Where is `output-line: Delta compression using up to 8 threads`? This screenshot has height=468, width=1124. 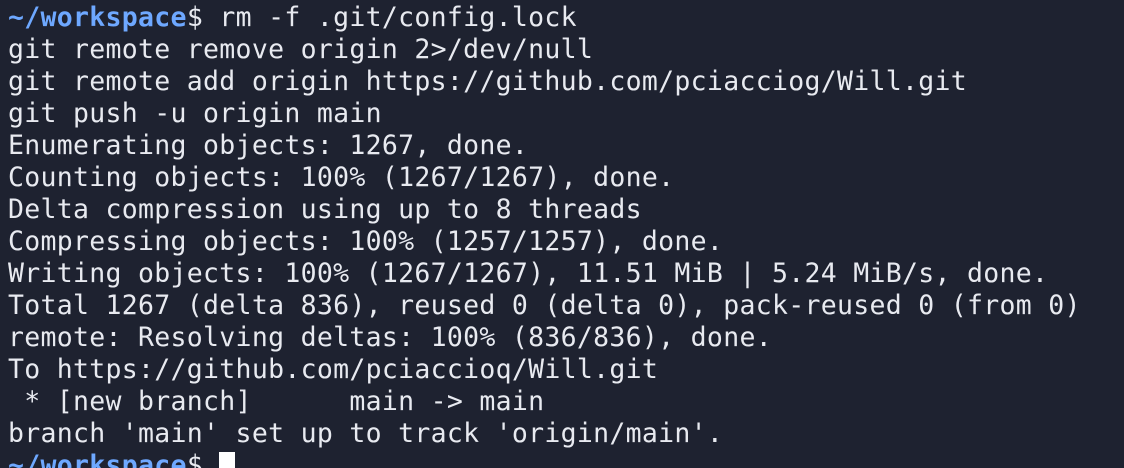
output-line: Delta compression using up to 8 threads is located at coordinates (325, 209).